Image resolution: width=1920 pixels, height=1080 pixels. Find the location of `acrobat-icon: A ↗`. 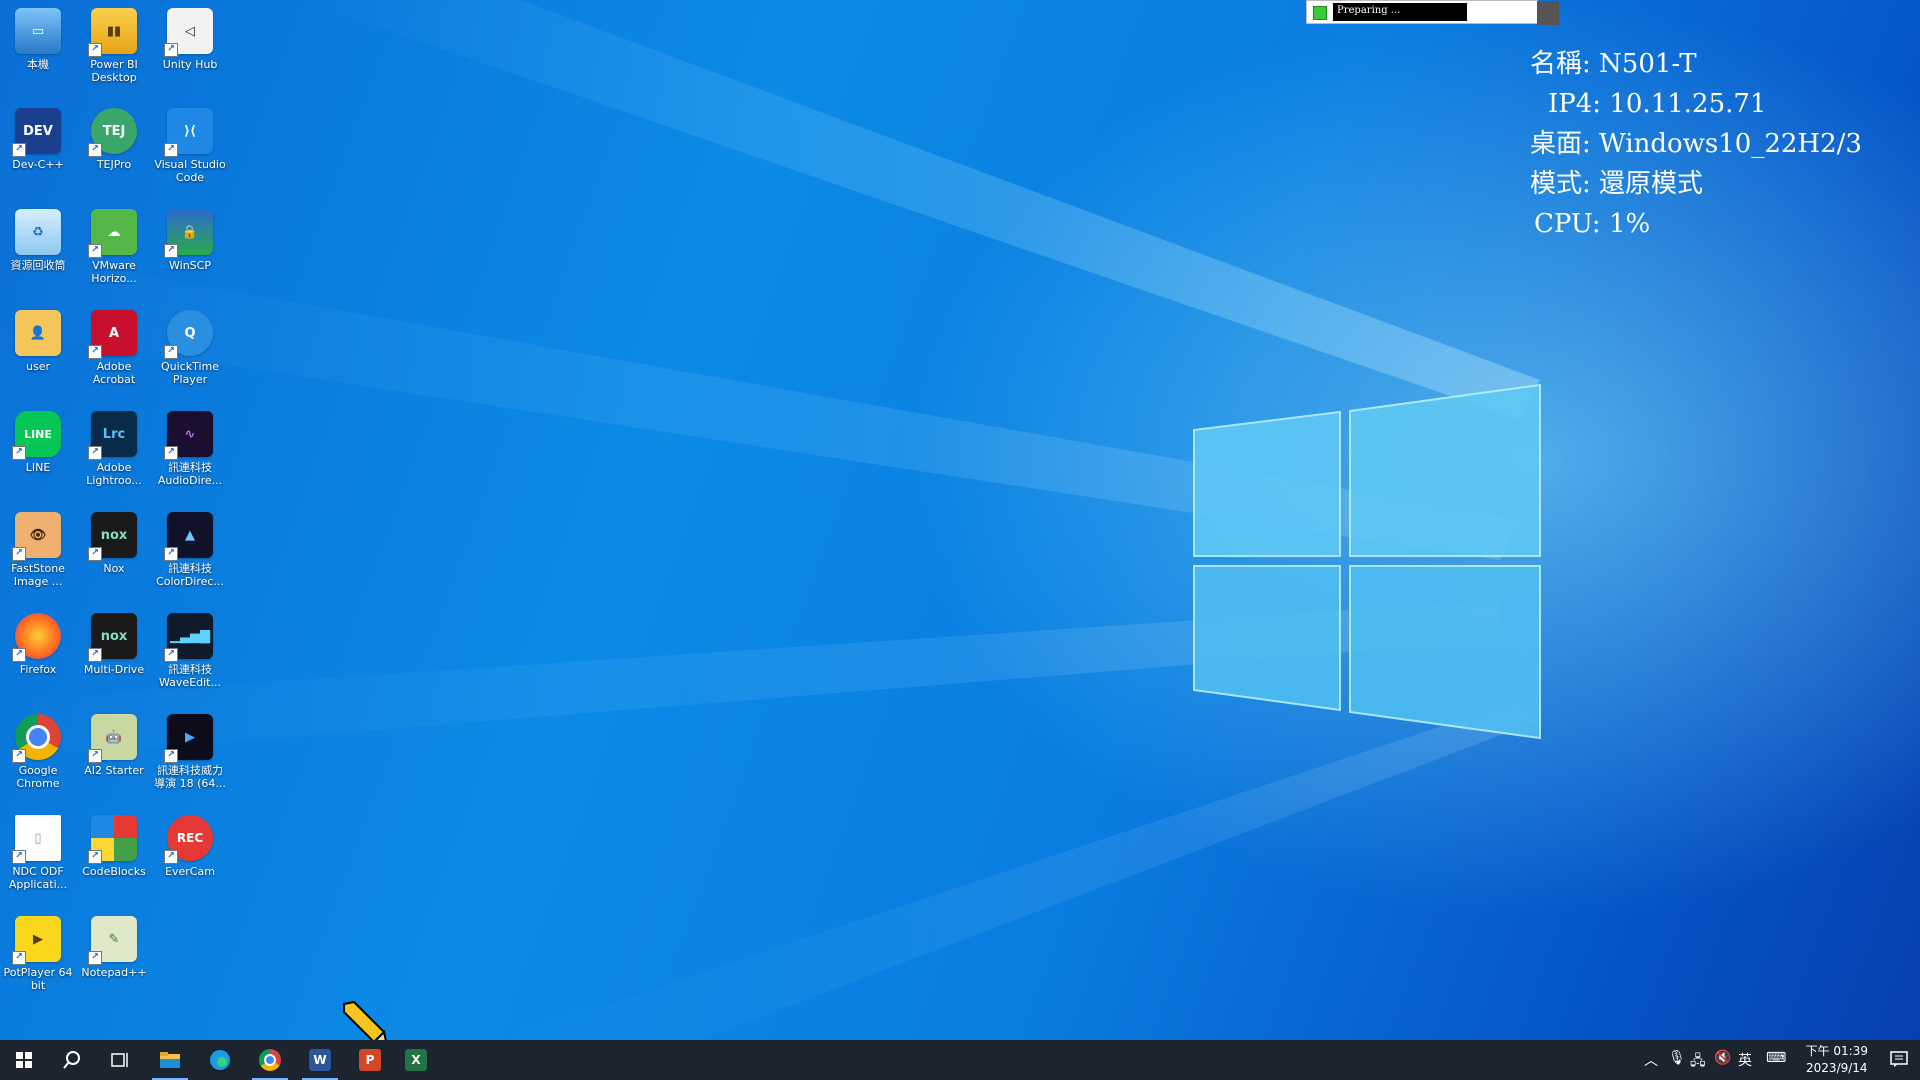

acrobat-icon: A ↗ is located at coordinates (112, 334).